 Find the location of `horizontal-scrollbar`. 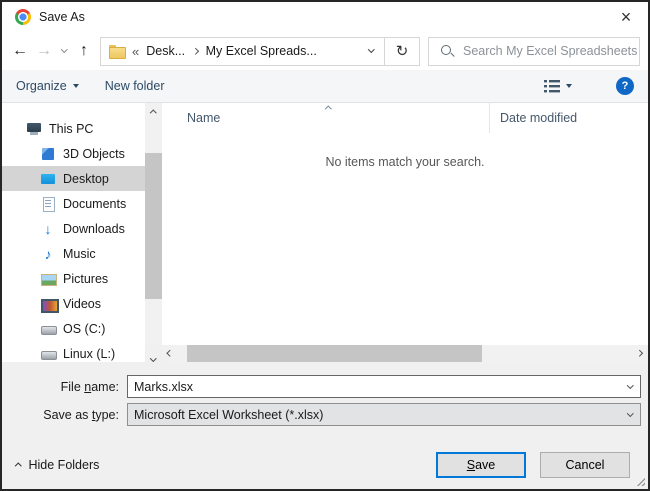

horizontal-scrollbar is located at coordinates (405, 353).